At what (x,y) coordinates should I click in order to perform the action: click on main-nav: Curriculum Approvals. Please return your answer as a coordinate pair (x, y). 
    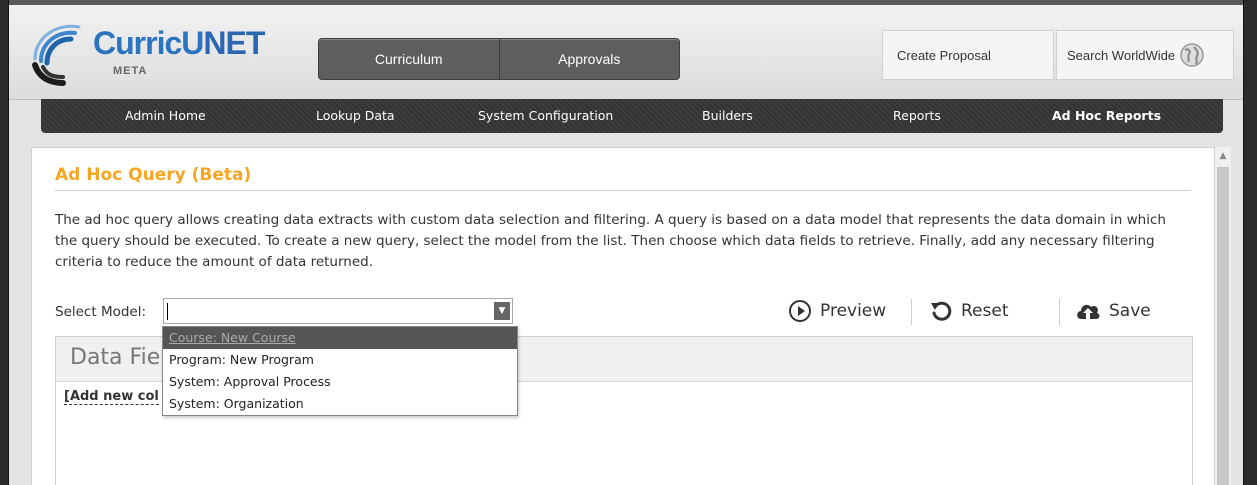
    Looking at the image, I should click on (499, 59).